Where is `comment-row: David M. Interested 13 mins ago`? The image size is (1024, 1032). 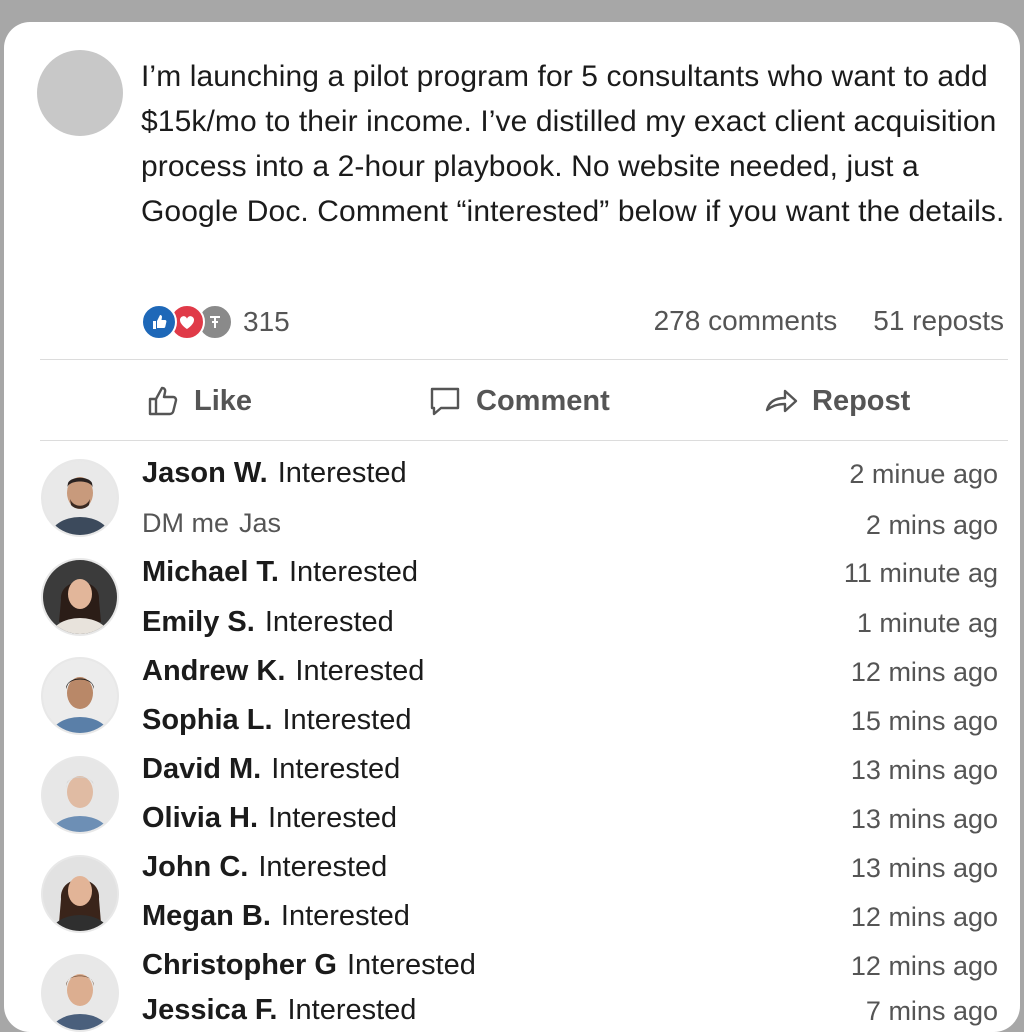 comment-row: David M. Interested 13 mins ago is located at coordinates (512, 772).